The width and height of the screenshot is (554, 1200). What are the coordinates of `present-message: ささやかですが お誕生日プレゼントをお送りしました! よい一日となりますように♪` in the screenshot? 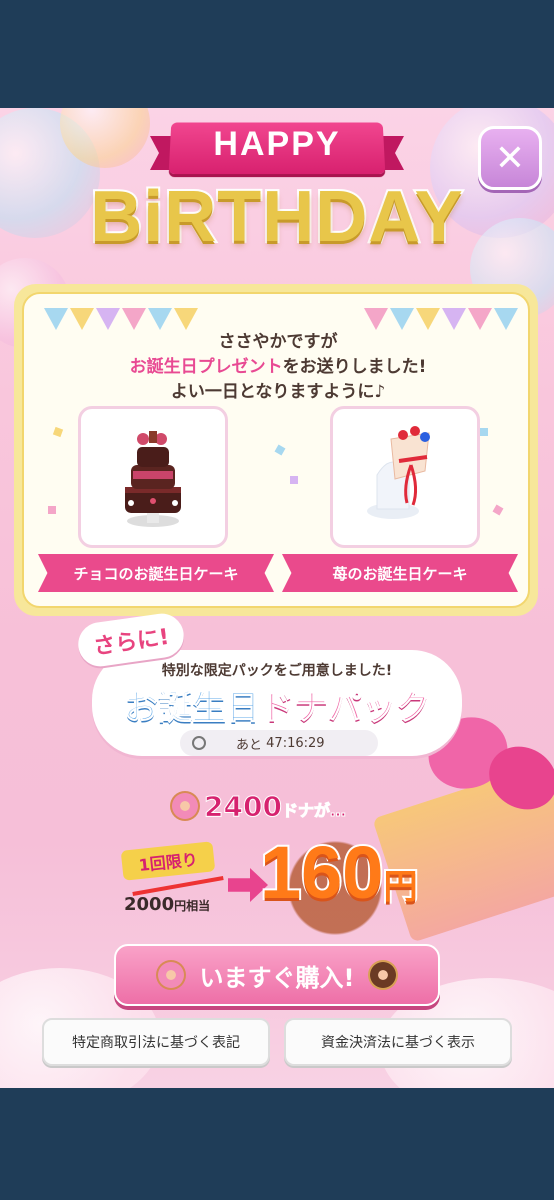 It's located at (278, 367).